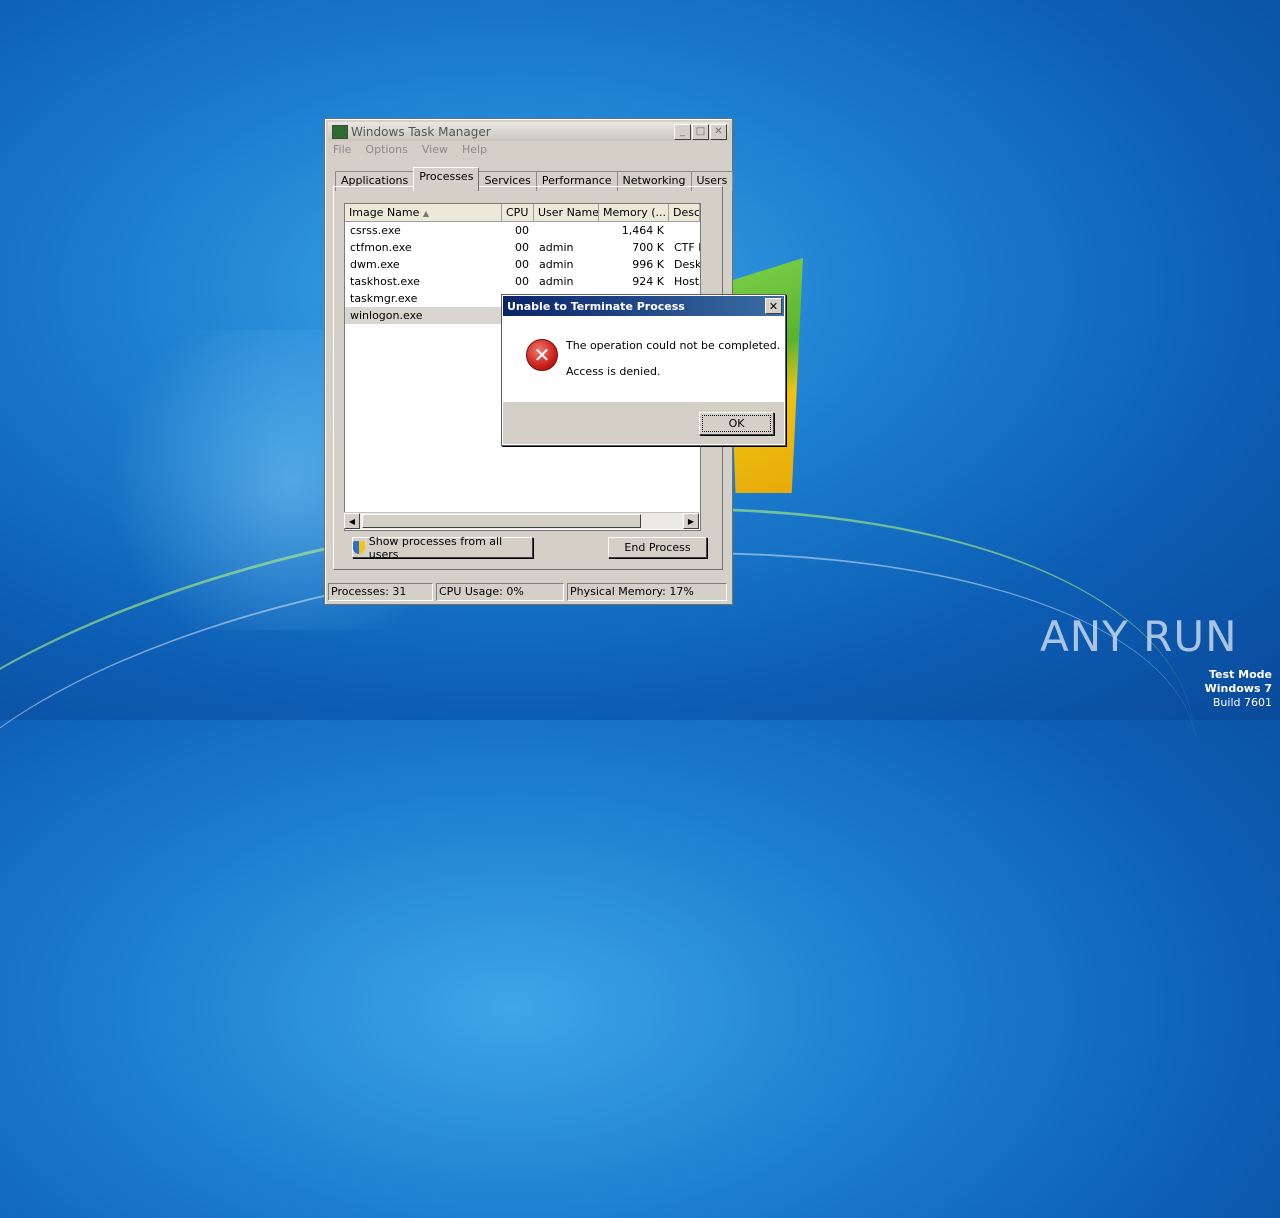  Describe the element at coordinates (684, 212) in the screenshot. I see `column-description: Desc` at that location.